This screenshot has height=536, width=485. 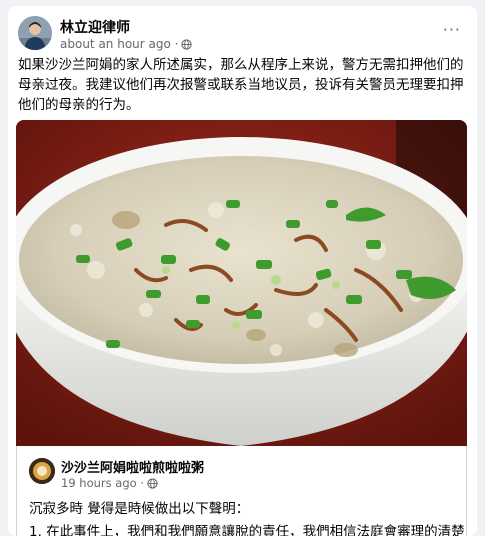 What do you see at coordinates (132, 466) in the screenshot?
I see `shared-author-name: 沙沙兰阿娟啦啦煎啦啦粥` at bounding box center [132, 466].